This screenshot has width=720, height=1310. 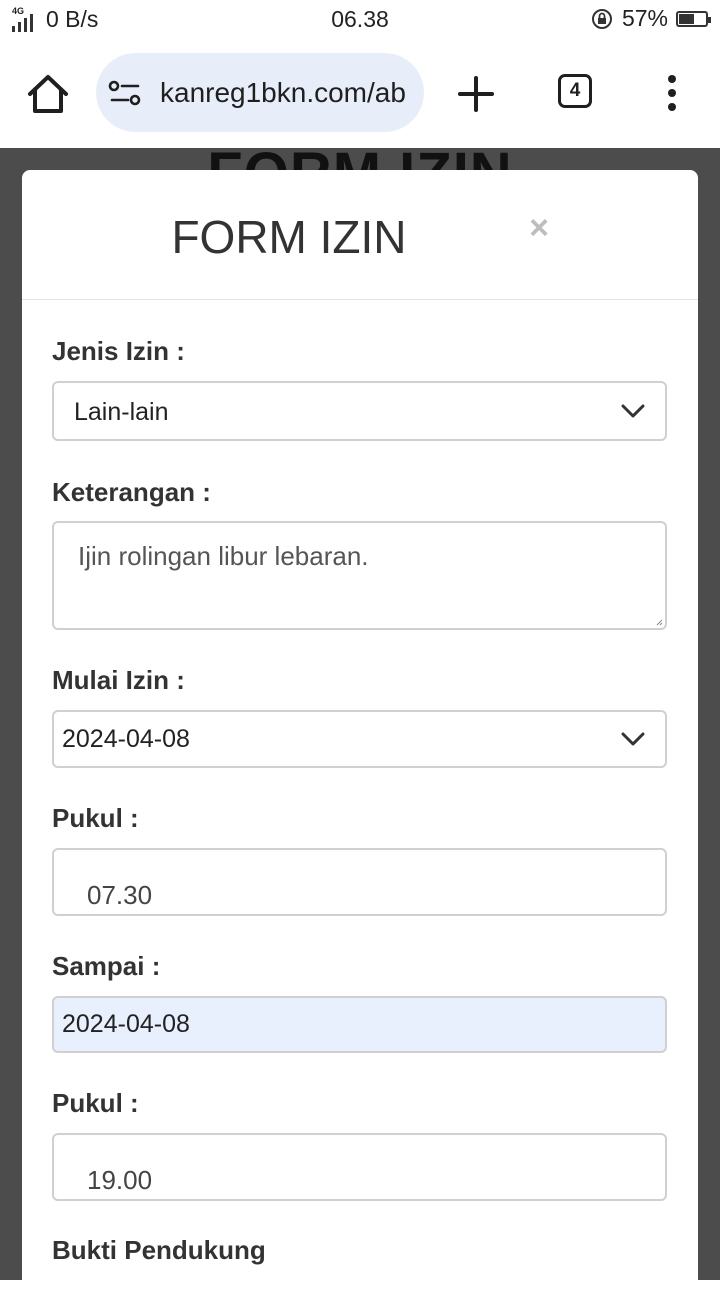 I want to click on sampai-label: Sampai :, so click(x=106, y=966).